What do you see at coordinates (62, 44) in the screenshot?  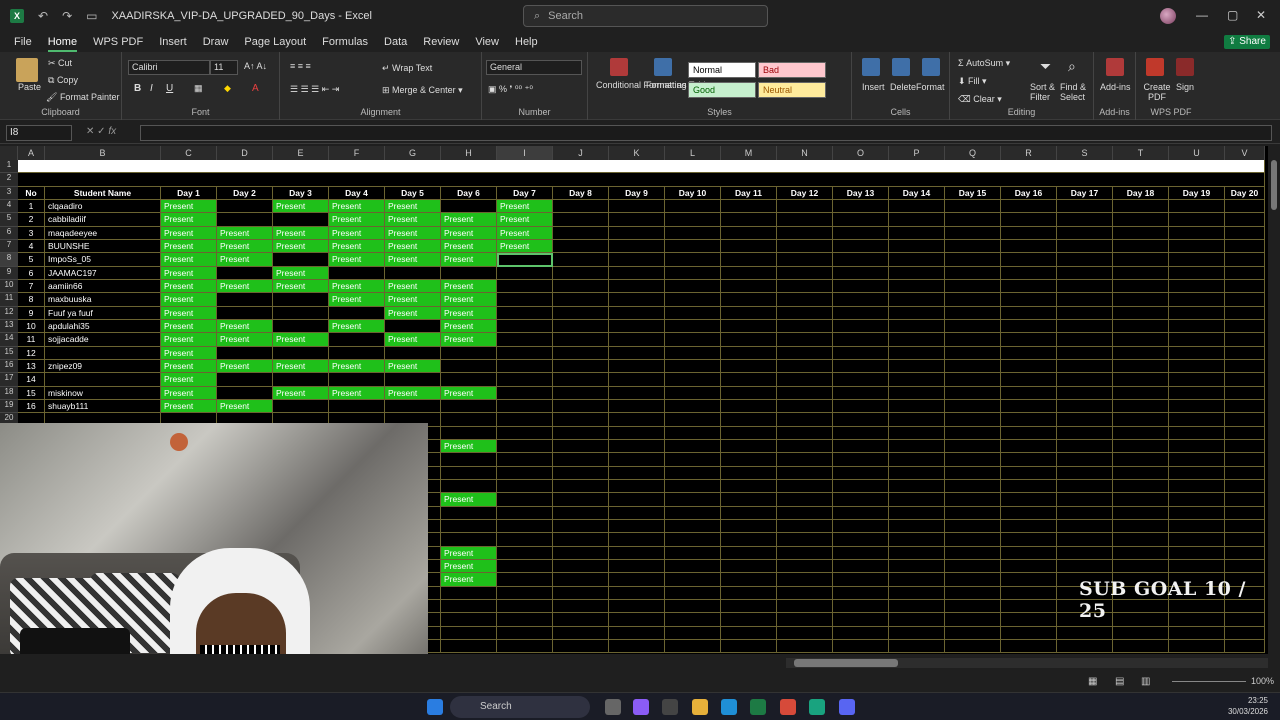 I see `tab-home: Home` at bounding box center [62, 44].